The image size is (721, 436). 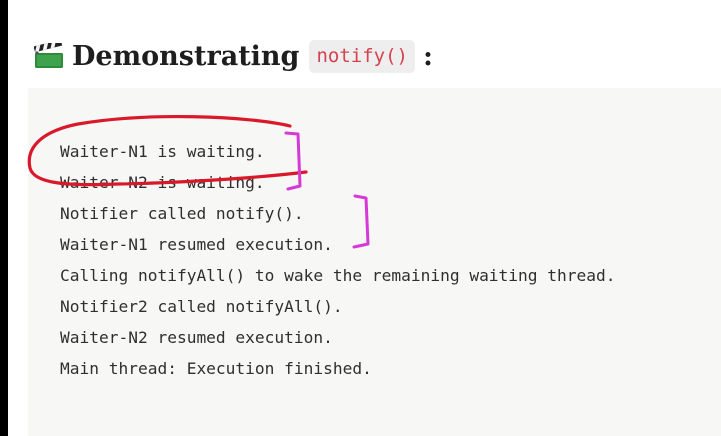 I want to click on section-heading: Demonstrating notify() :, so click(x=233, y=56).